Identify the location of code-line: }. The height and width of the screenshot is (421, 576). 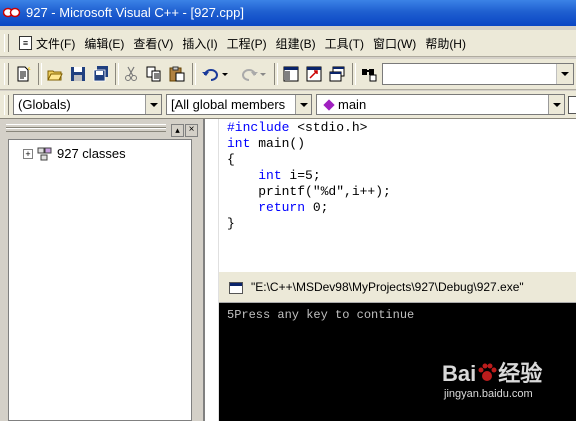
(231, 223).